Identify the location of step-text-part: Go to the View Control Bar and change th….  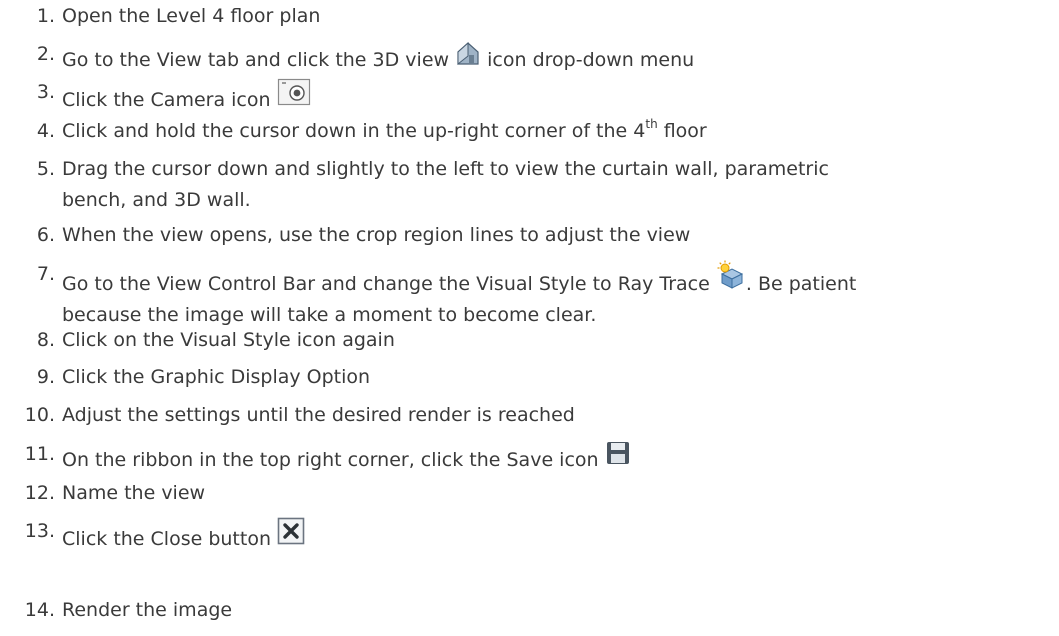
(386, 284).